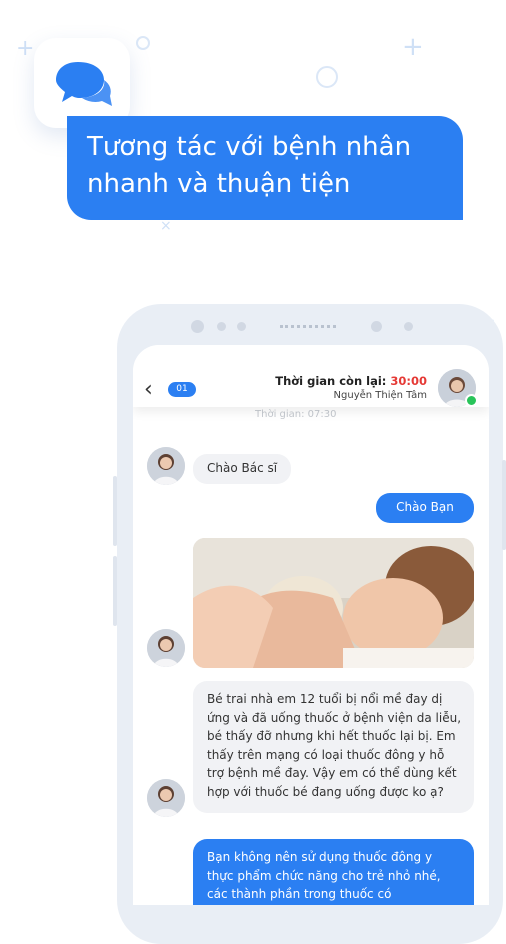  I want to click on timer-value: 30:00, so click(408, 381).